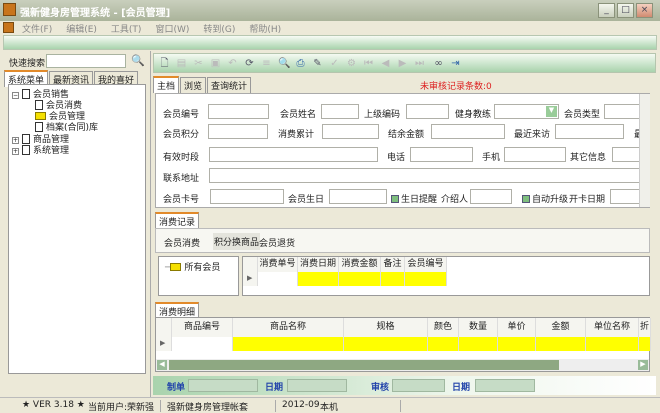 This screenshot has height=413, width=660. Describe the element at coordinates (455, 63) in the screenshot. I see `exit-icon: ⇥` at that location.